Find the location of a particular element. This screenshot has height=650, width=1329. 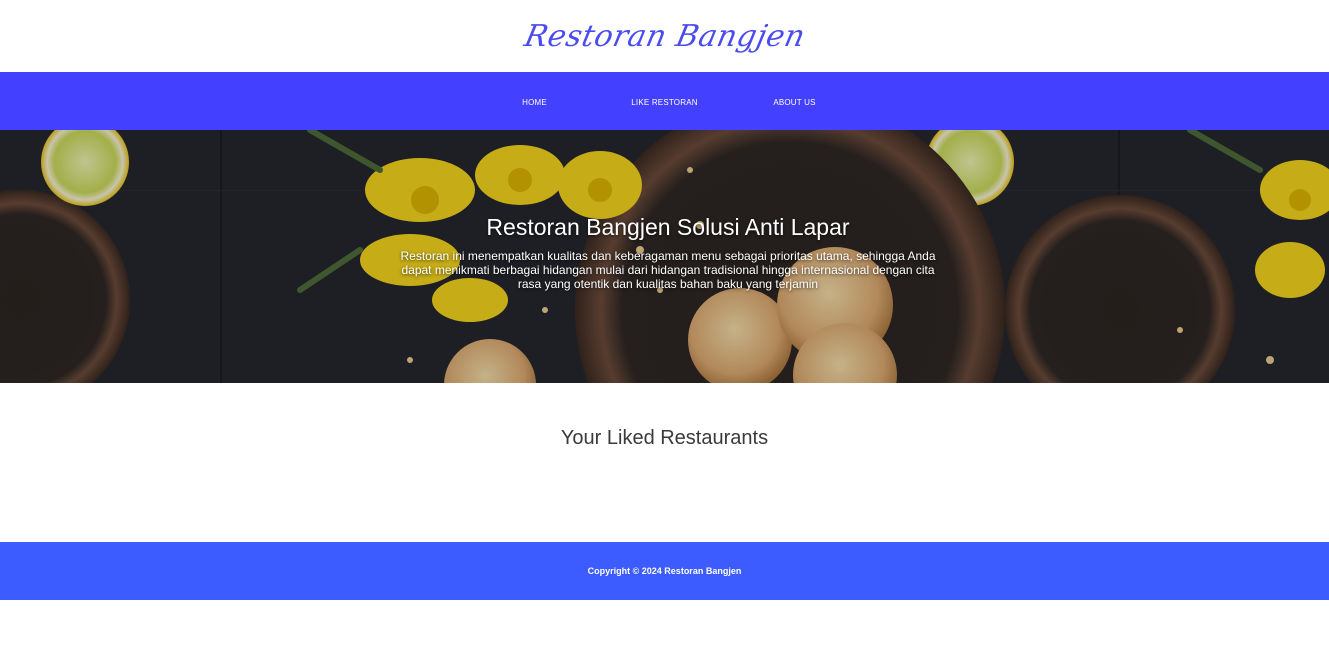

hero-title: Restoran Bangjen Solusi Anti Lapar is located at coordinates (668, 227).